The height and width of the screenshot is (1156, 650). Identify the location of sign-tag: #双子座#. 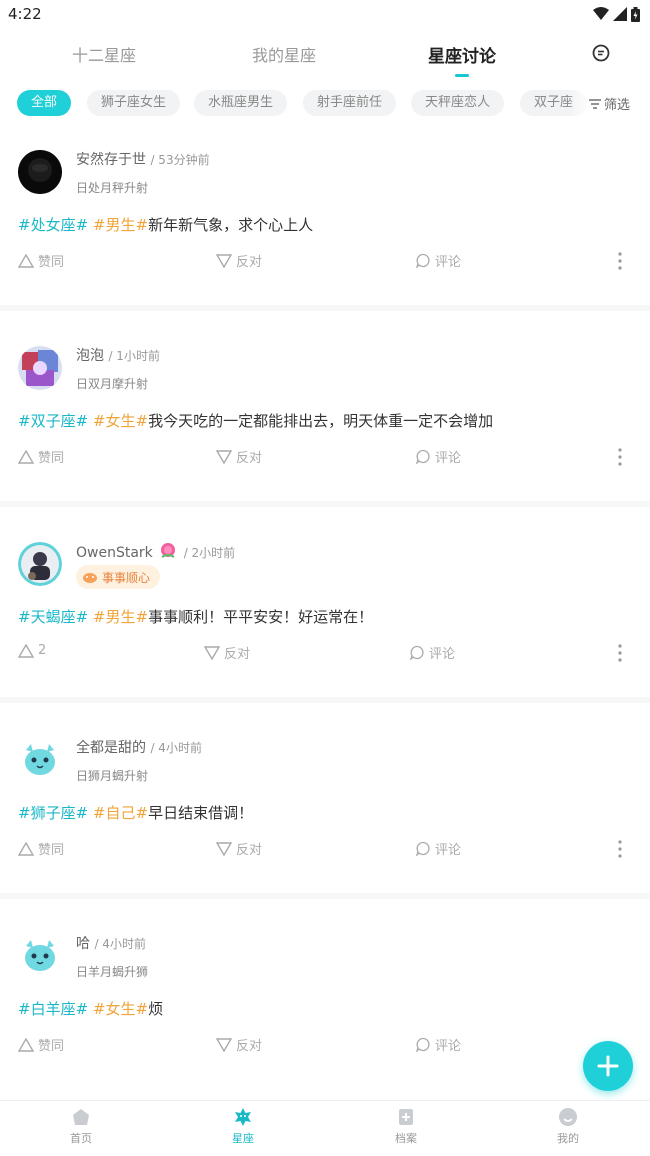
(53, 421).